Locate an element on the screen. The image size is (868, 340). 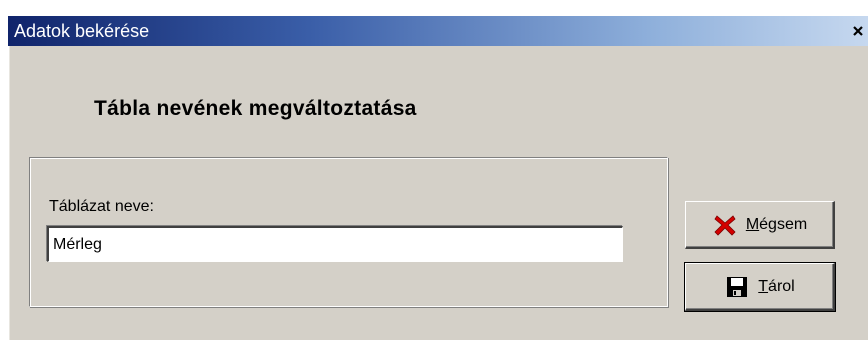
close-icon is located at coordinates (858, 31).